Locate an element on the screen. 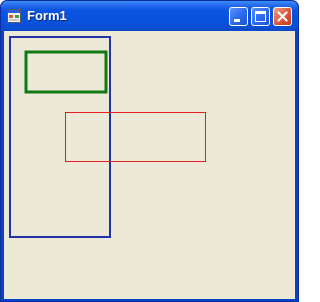  close-icon is located at coordinates (282, 16).